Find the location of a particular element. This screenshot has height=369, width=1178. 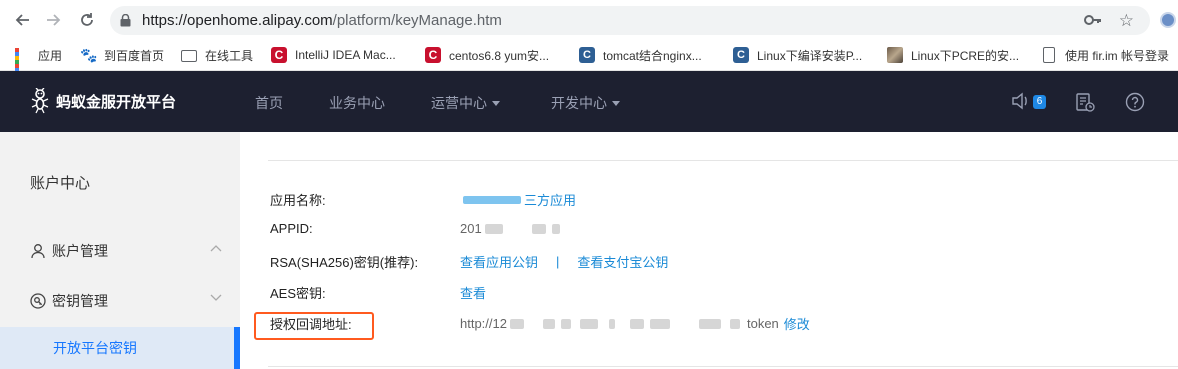

bookmark-fir-im: 使用 fir.im 帐号登录 is located at coordinates (1105, 55).